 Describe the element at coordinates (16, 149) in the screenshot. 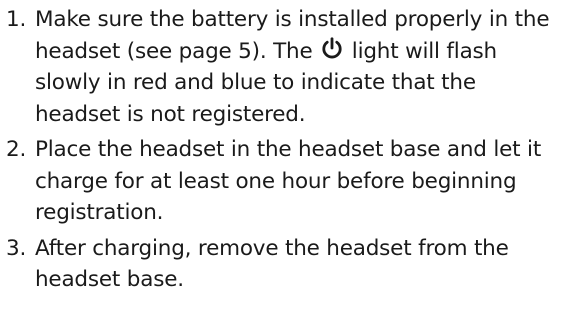

I see `step-2-number: 2.` at that location.